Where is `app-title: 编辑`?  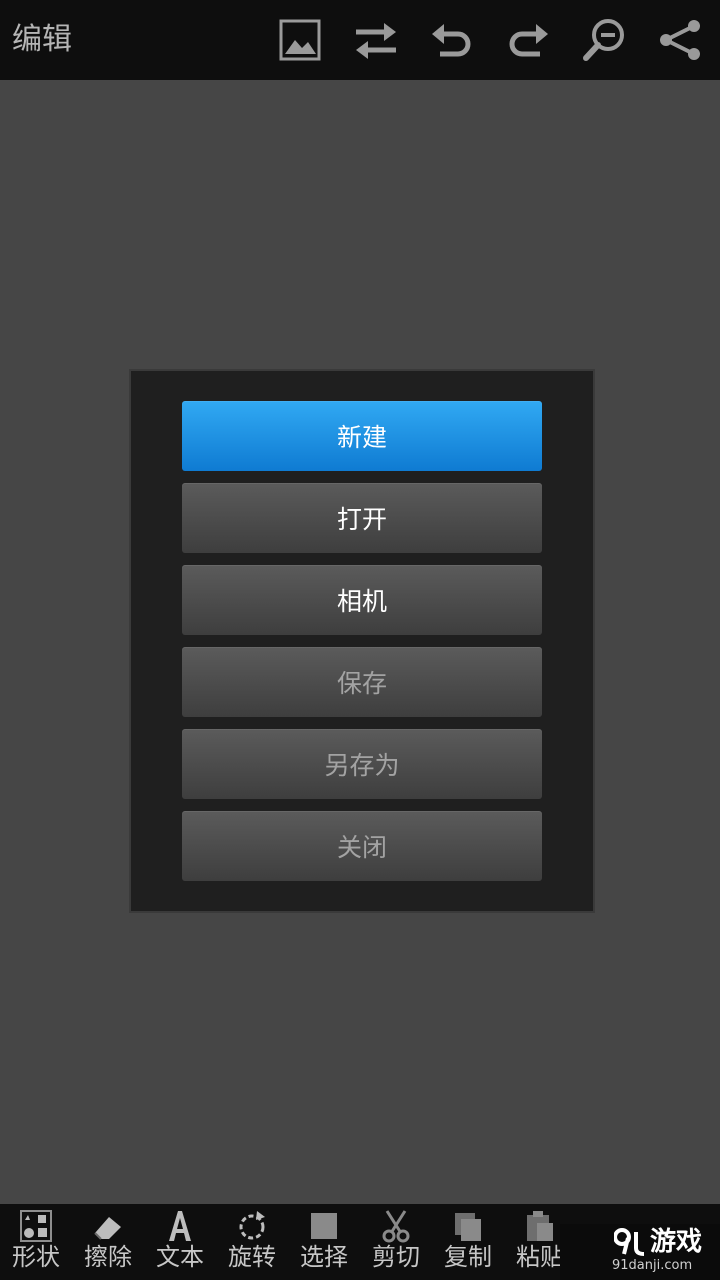 app-title: 编辑 is located at coordinates (42, 39).